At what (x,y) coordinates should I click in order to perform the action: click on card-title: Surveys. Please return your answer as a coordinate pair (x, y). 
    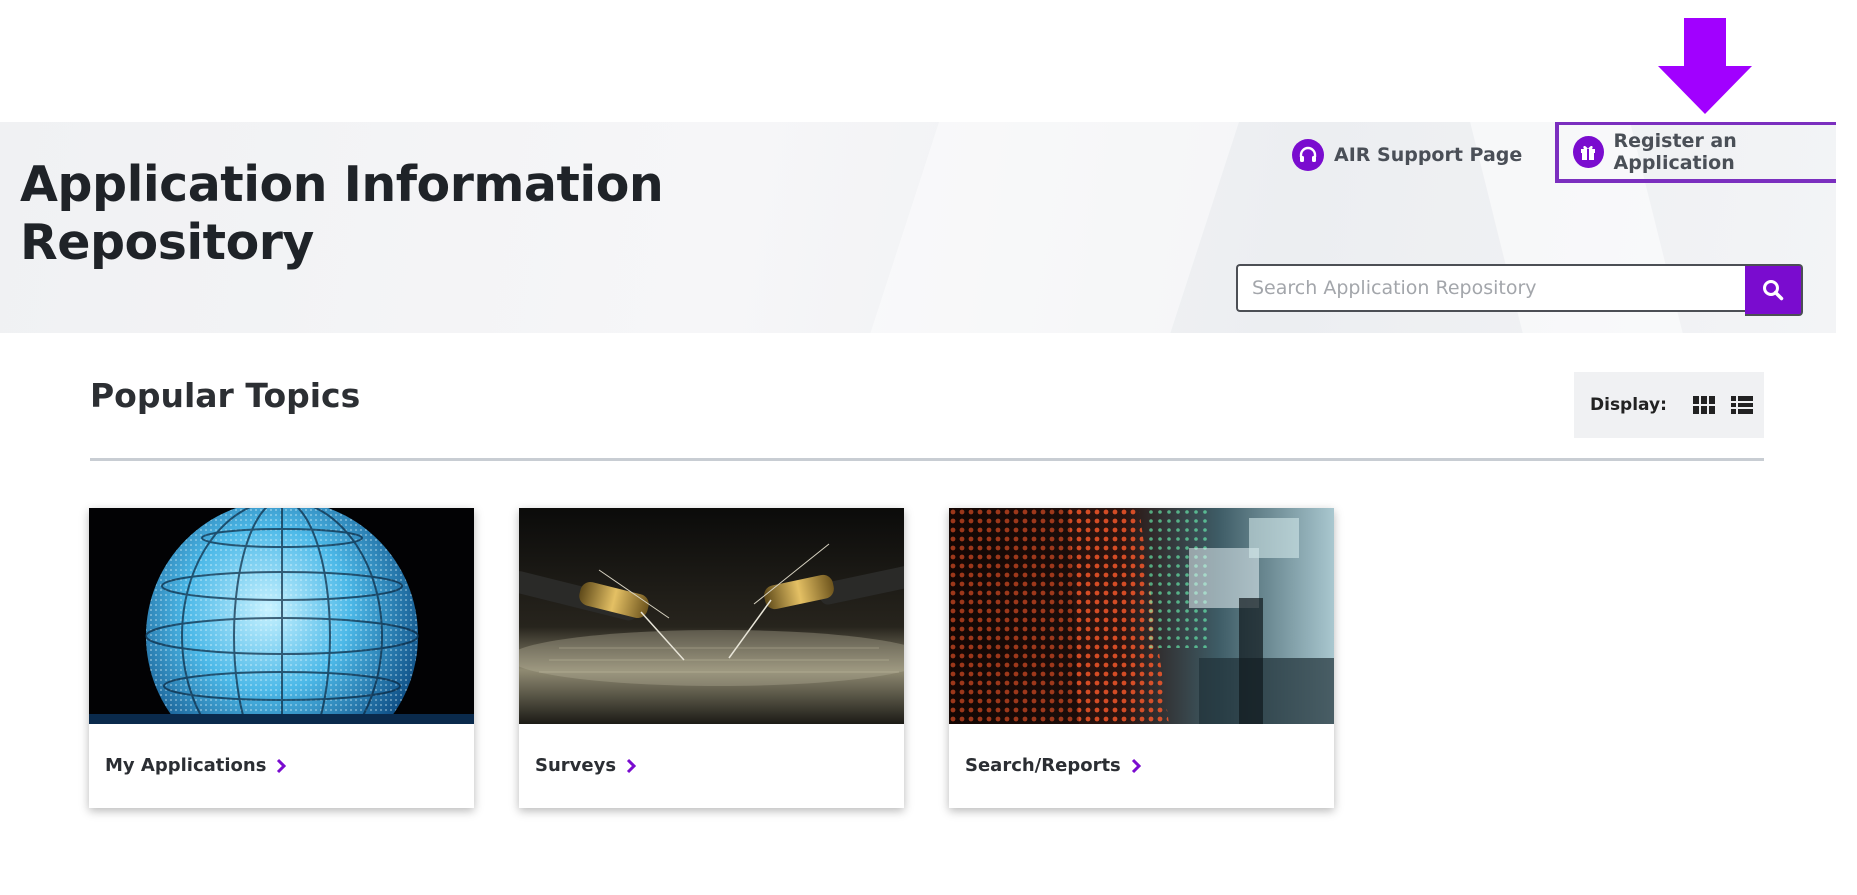
    Looking at the image, I should click on (576, 765).